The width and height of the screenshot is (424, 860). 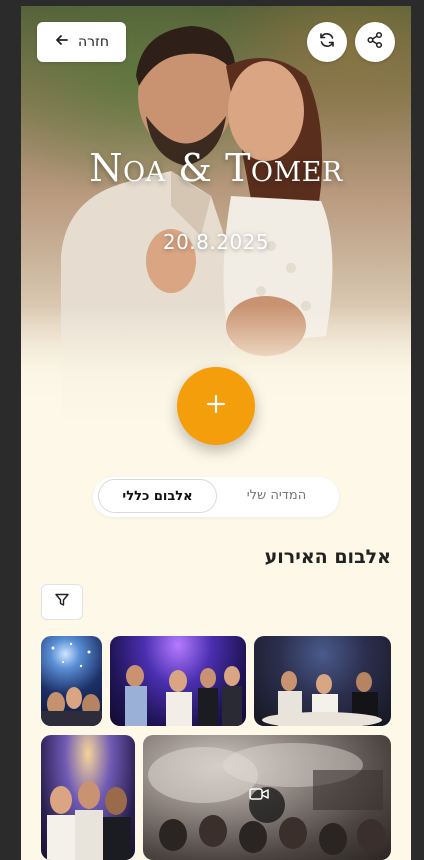 What do you see at coordinates (276, 495) in the screenshot?
I see `tab-my-media: המדיה שלי` at bounding box center [276, 495].